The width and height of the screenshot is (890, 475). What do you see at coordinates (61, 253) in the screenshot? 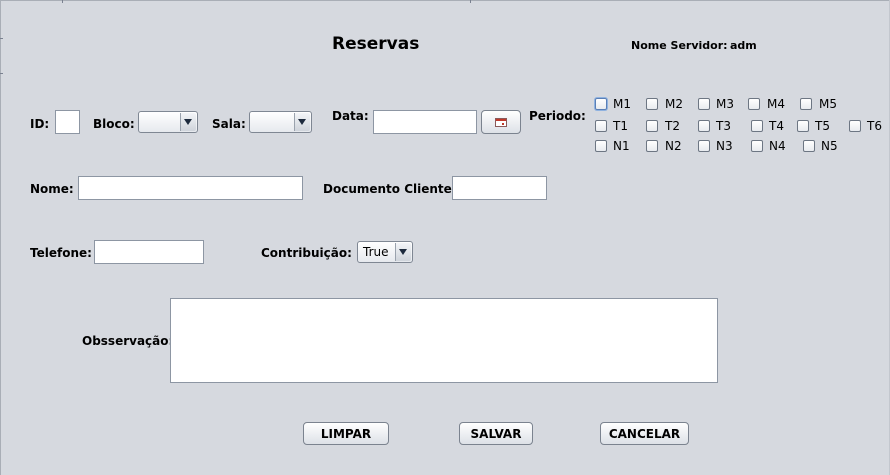
I see `telefone-label: Telefone:` at bounding box center [61, 253].